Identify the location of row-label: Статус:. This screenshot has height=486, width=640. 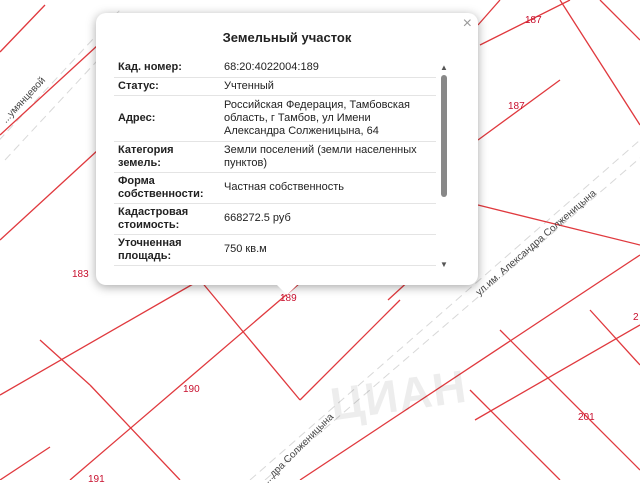
(167, 86).